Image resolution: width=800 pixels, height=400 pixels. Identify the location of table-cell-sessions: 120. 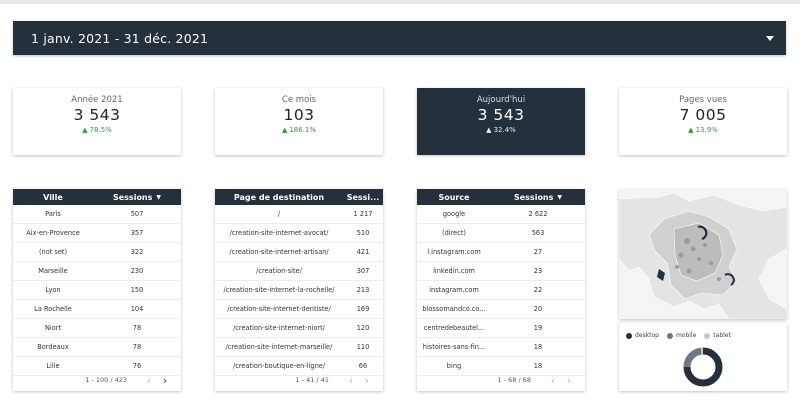
(363, 328).